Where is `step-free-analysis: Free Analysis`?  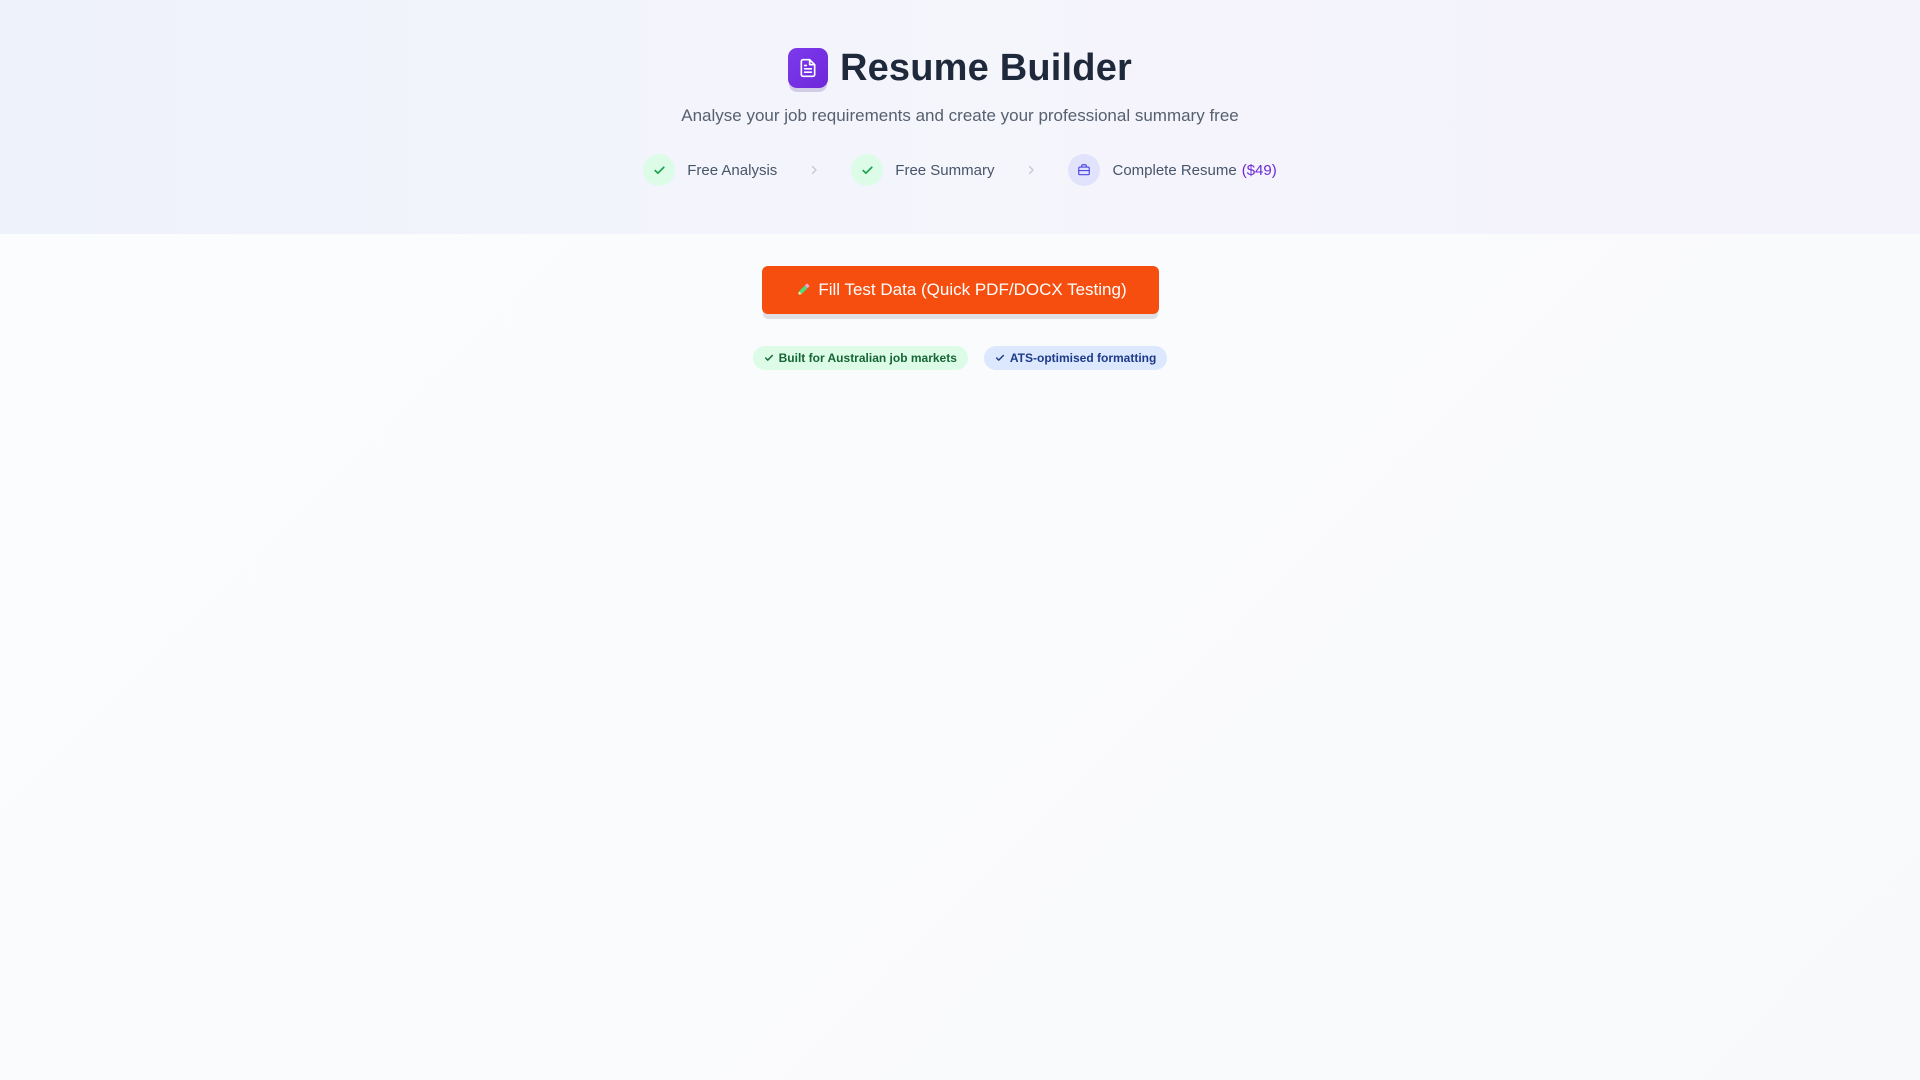 step-free-analysis: Free Analysis is located at coordinates (710, 170).